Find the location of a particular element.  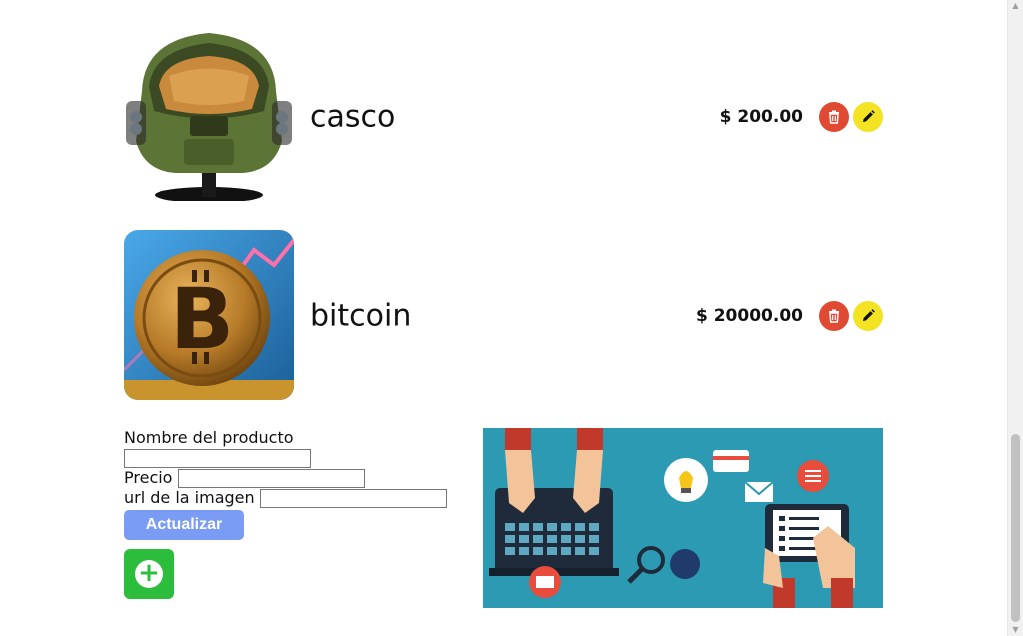

add-product-button: + is located at coordinates (149, 574).